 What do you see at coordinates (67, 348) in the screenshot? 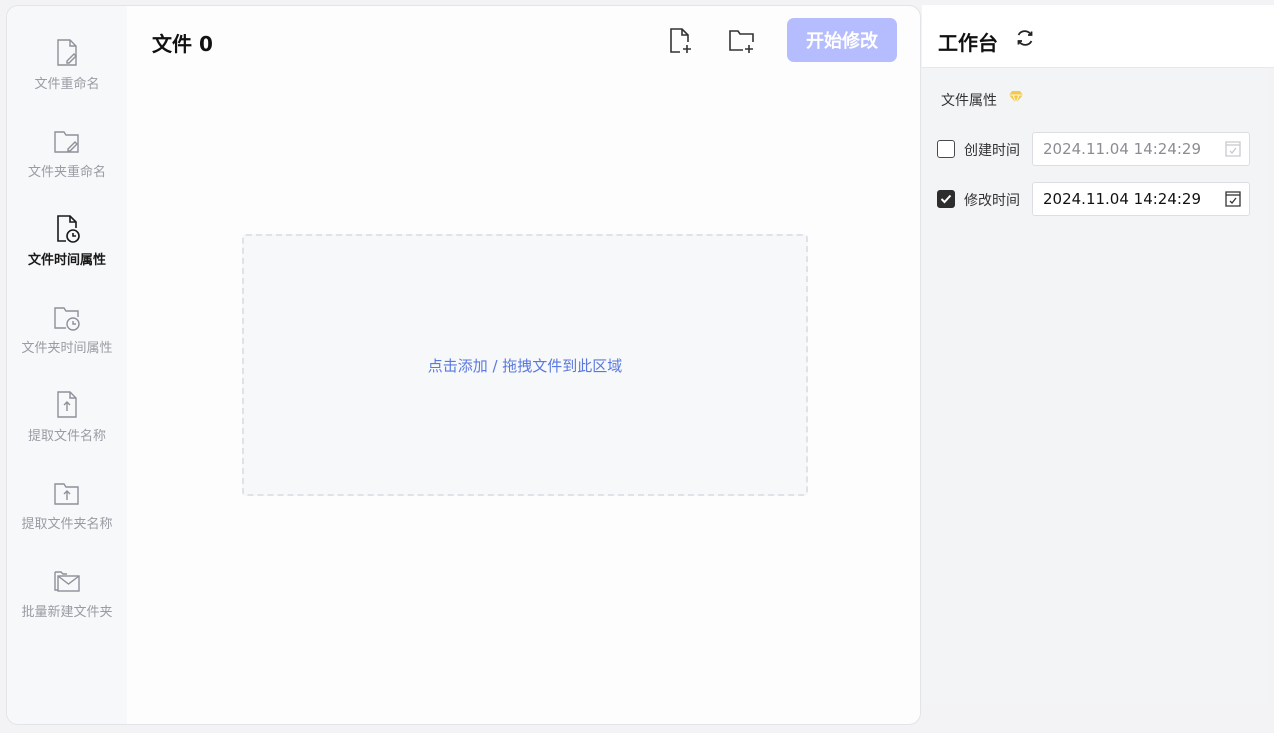
I see `sidebar-item-label: 文件夹时间属性` at bounding box center [67, 348].